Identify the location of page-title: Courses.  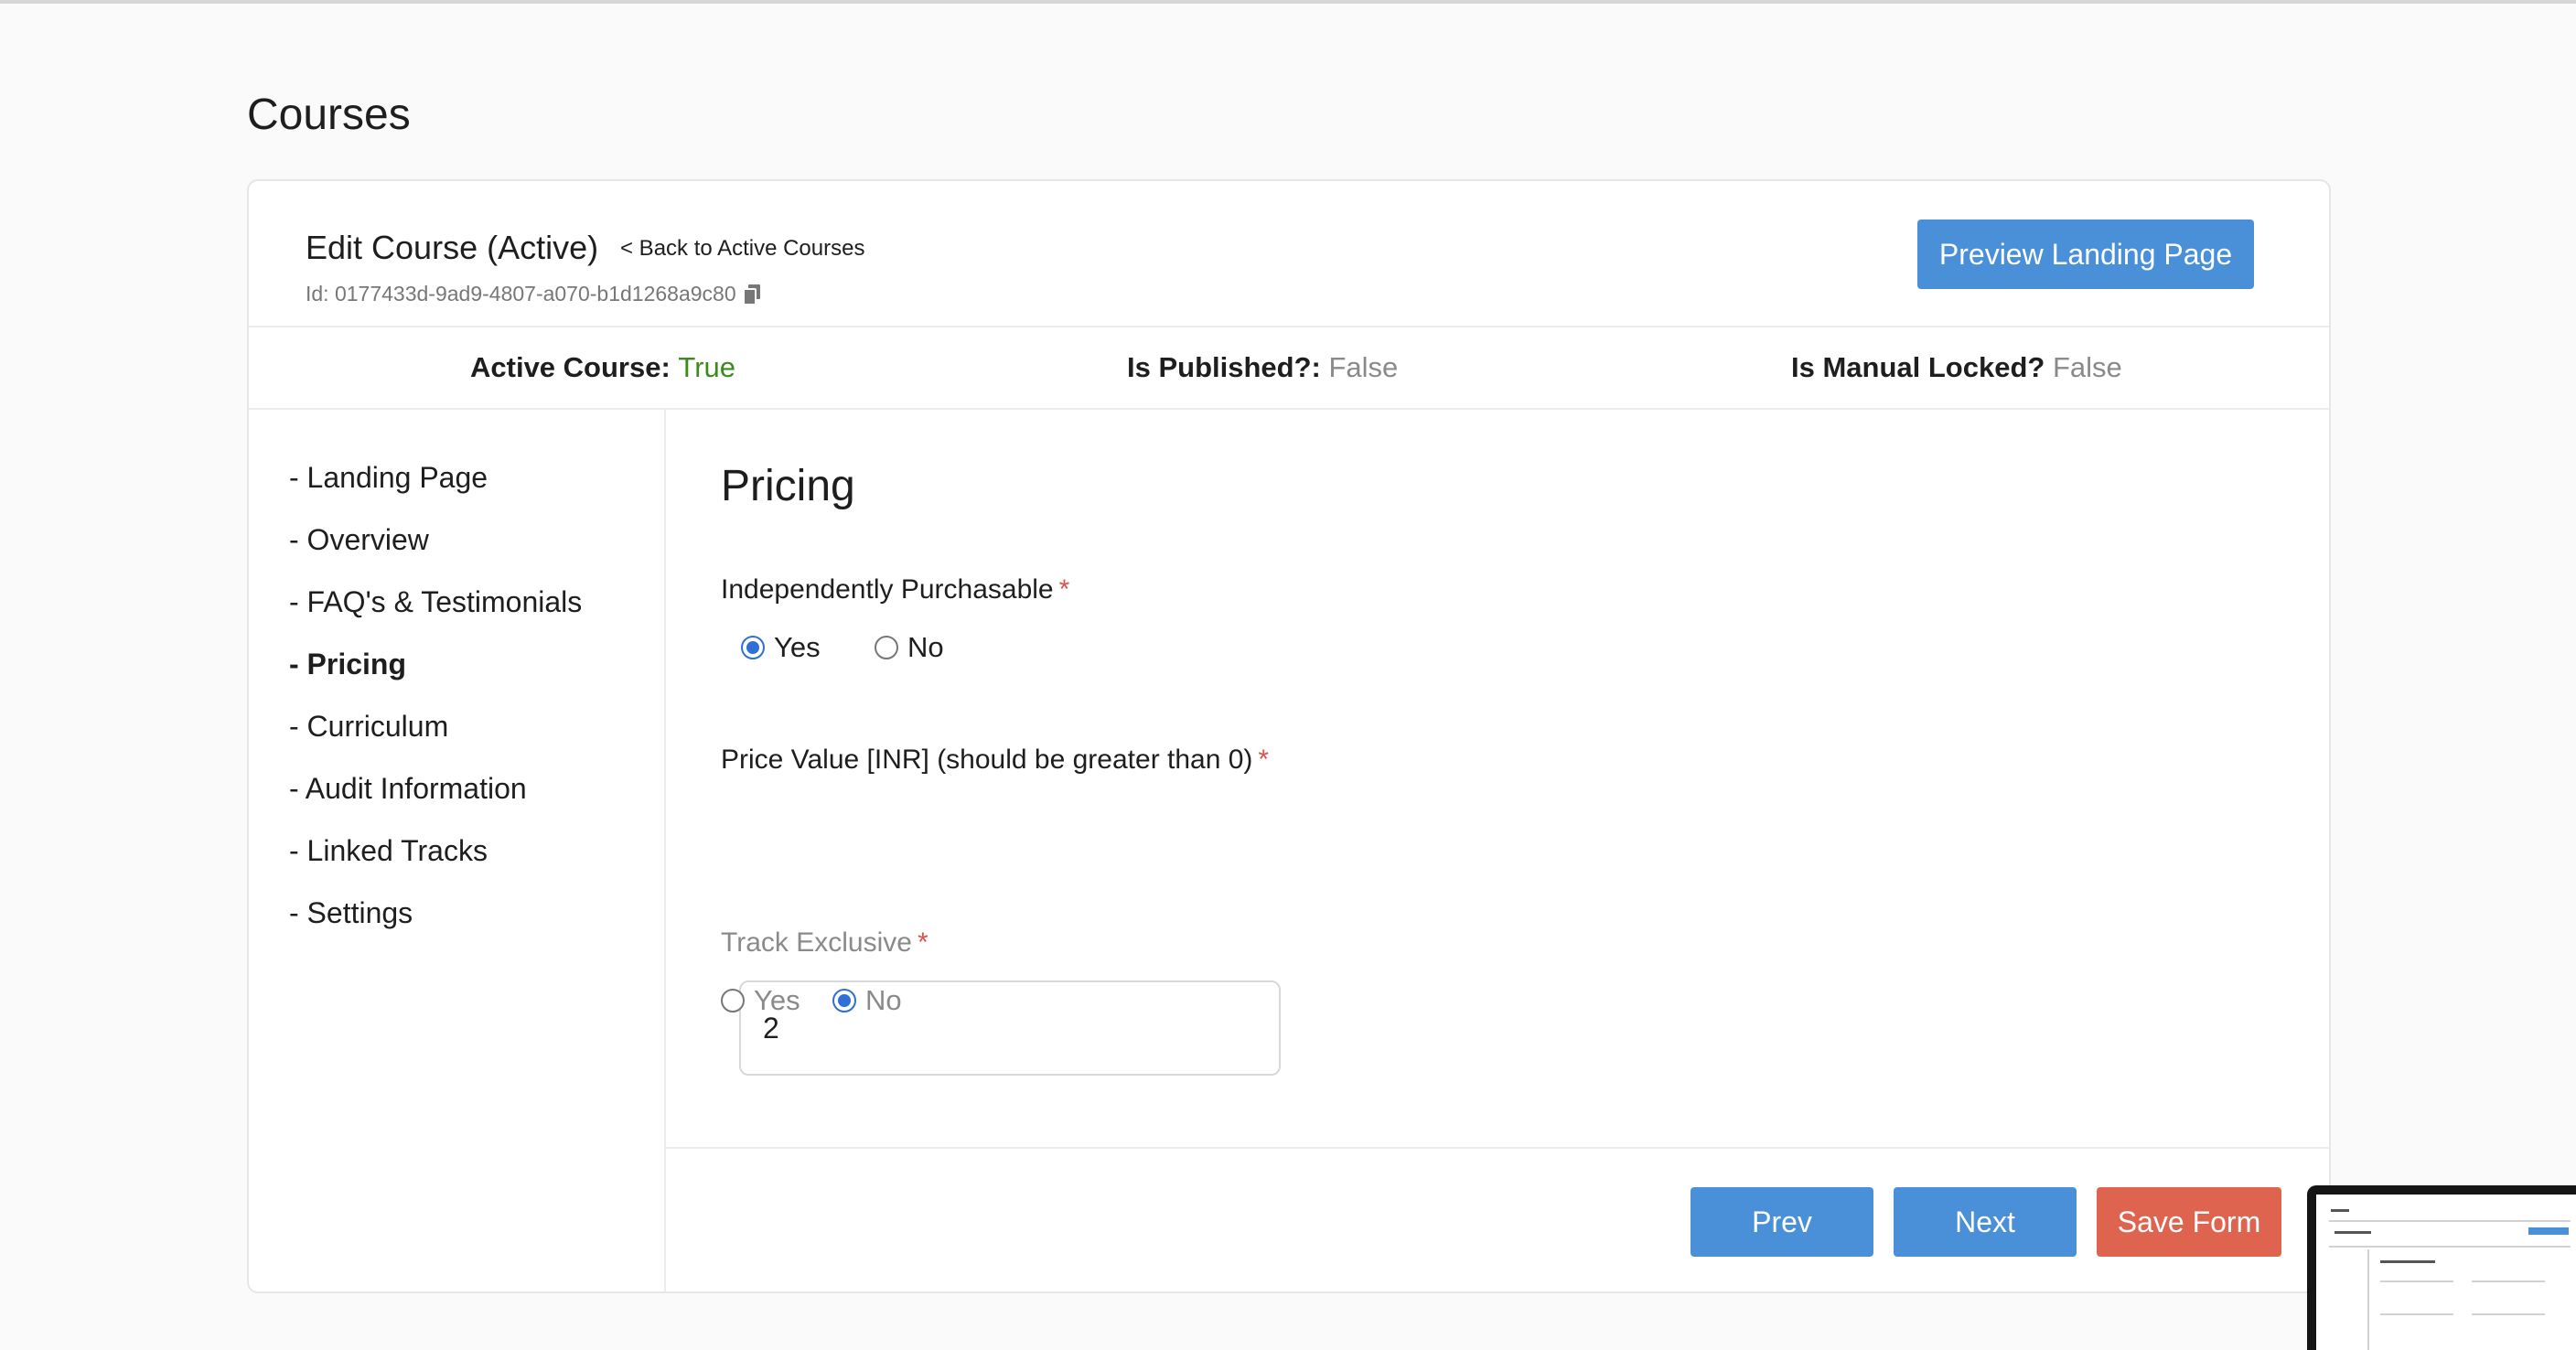
(329, 115).